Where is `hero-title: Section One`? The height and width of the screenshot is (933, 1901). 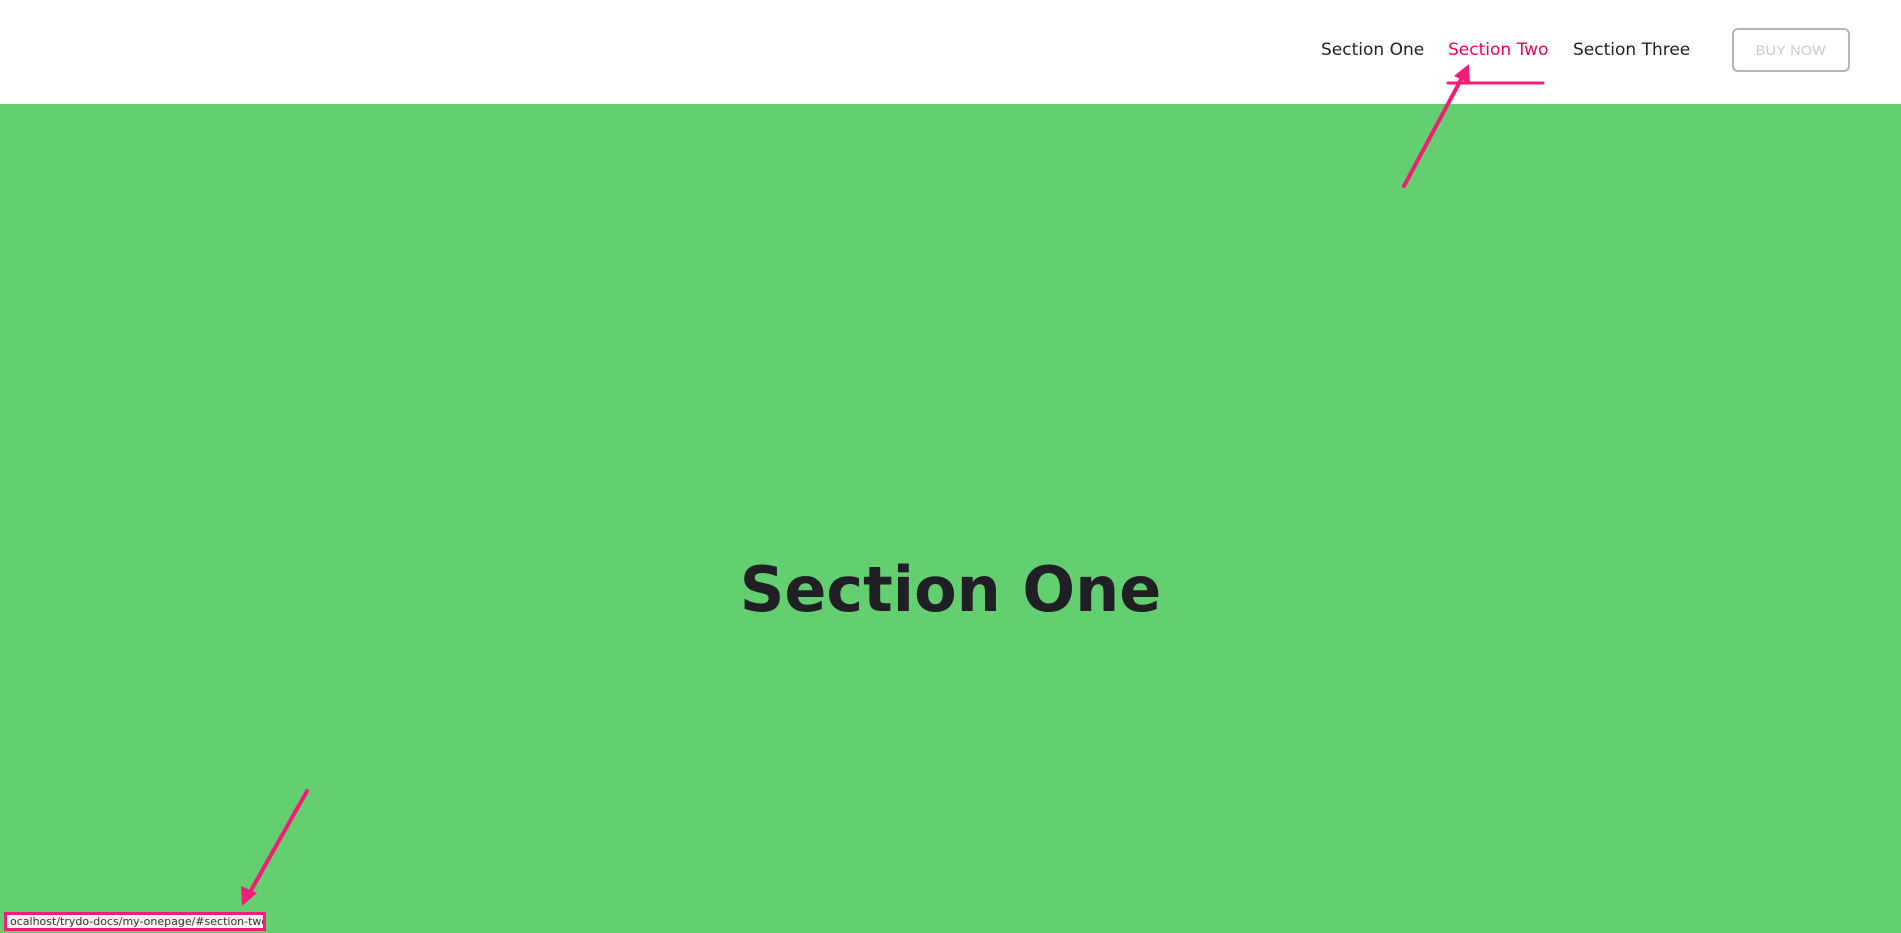 hero-title: Section One is located at coordinates (950, 589).